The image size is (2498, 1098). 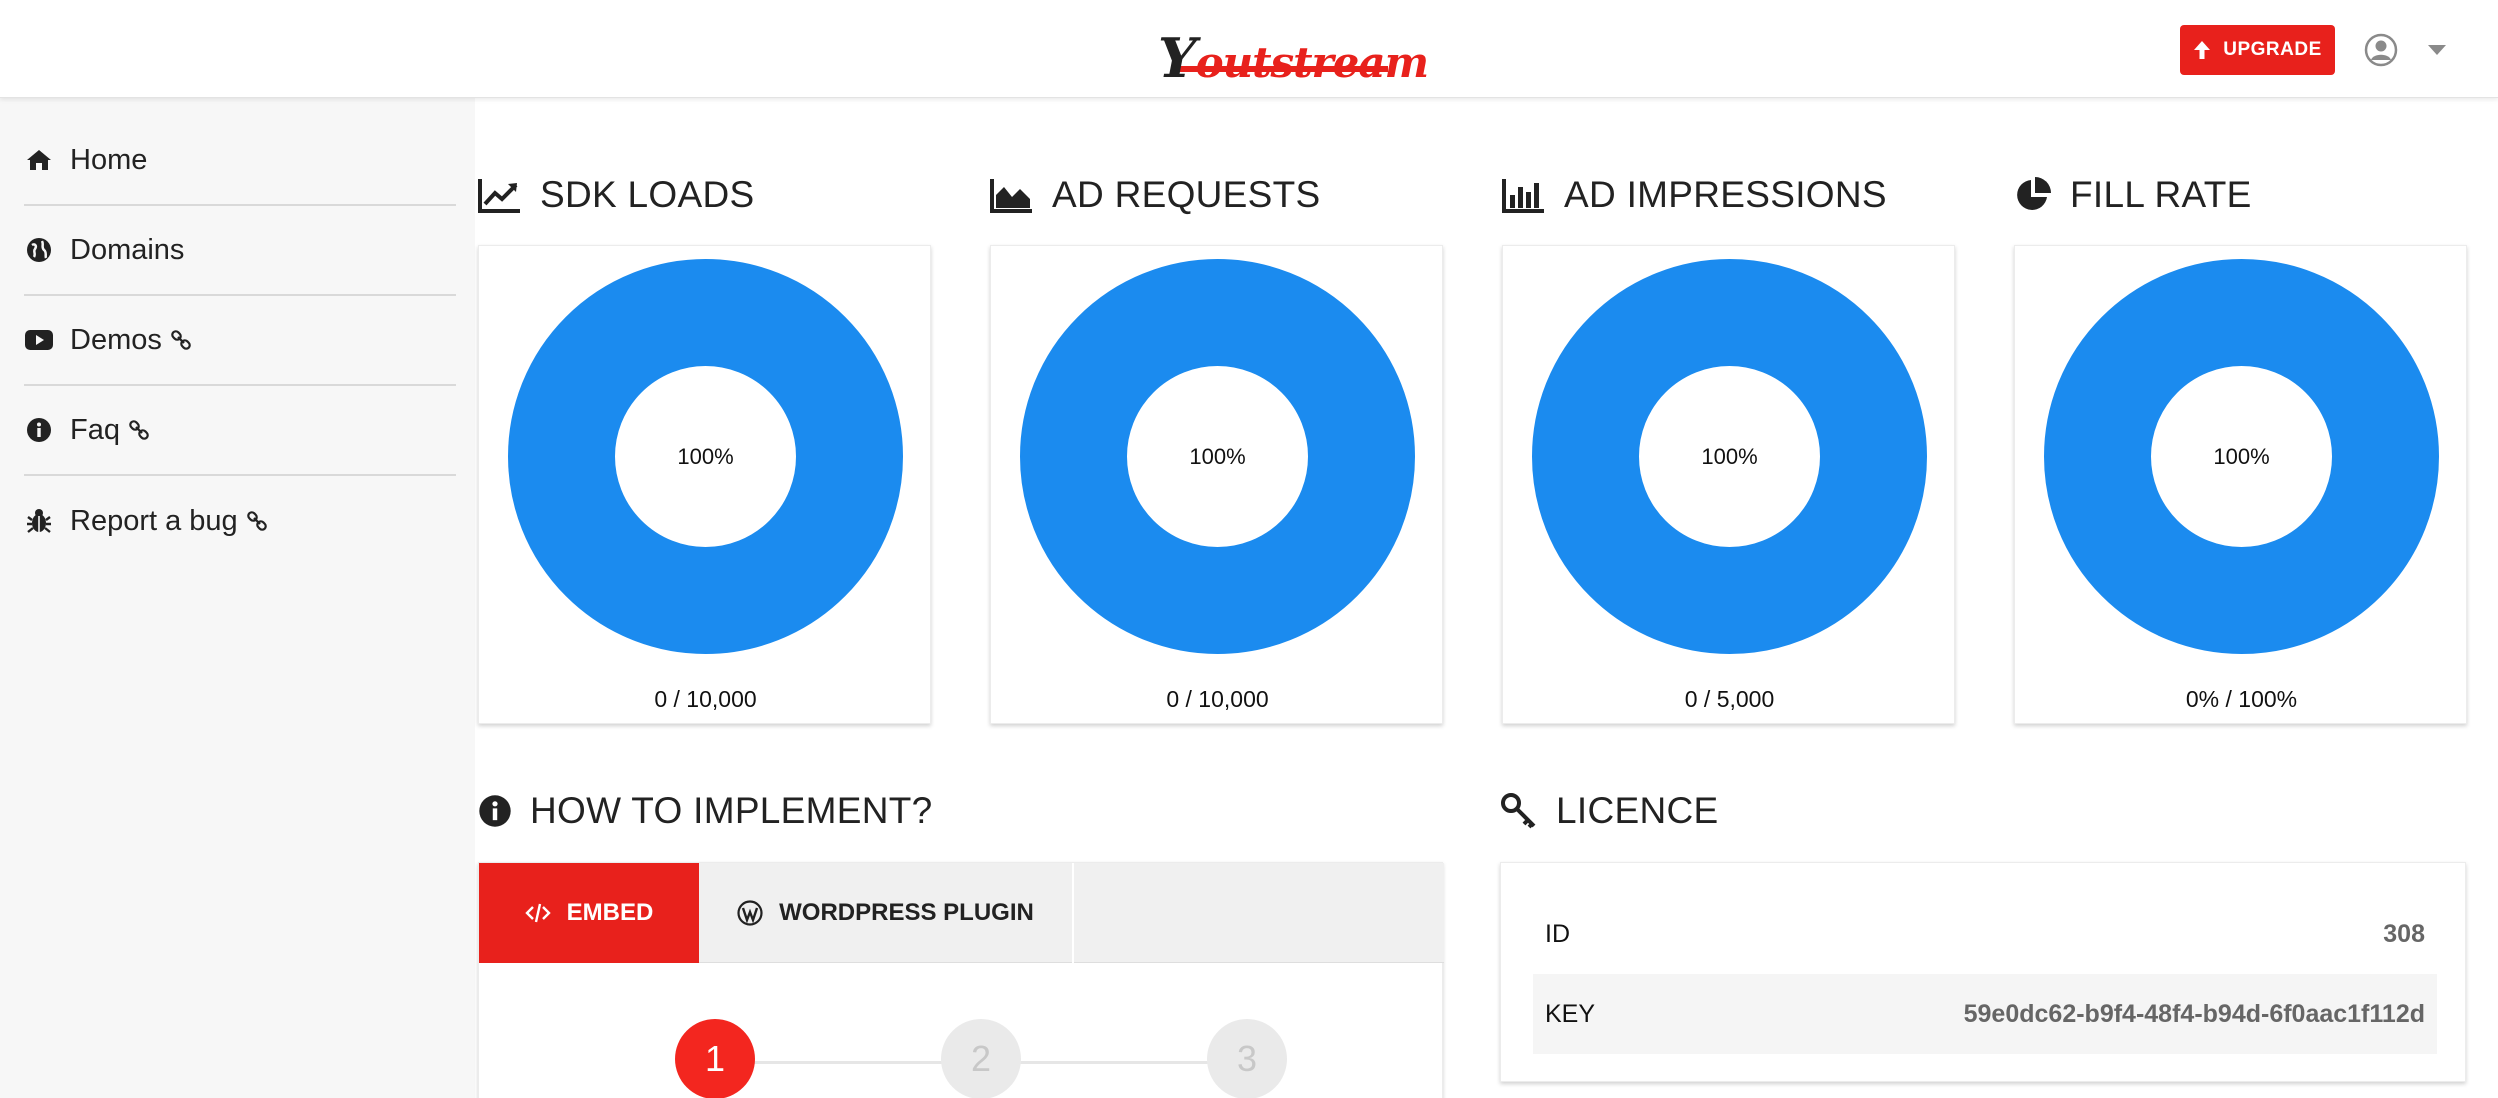 I want to click on implement-card: EMBED WORDPRESS PLUGIN 1 2 3, so click(x=961, y=980).